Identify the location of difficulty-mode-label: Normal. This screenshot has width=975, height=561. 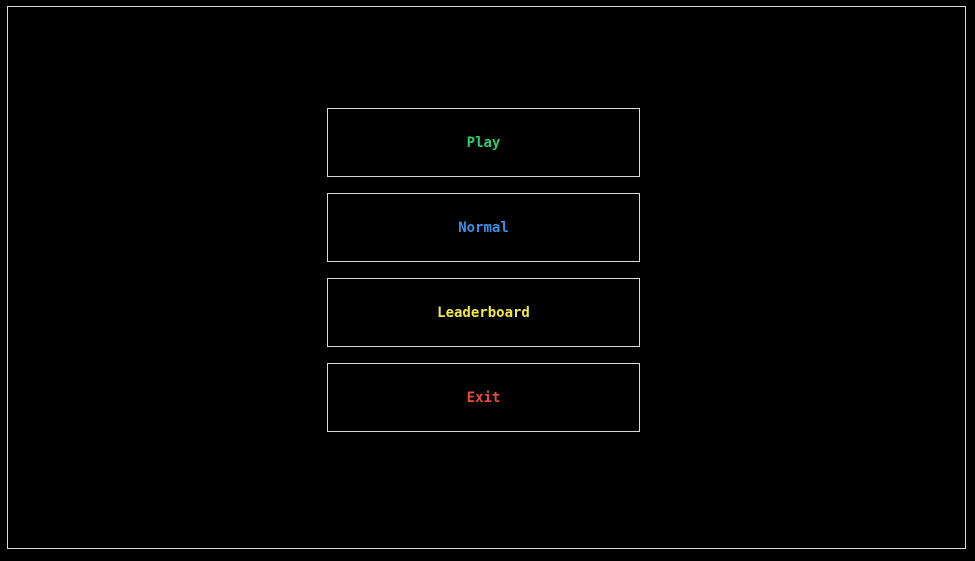
(483, 227).